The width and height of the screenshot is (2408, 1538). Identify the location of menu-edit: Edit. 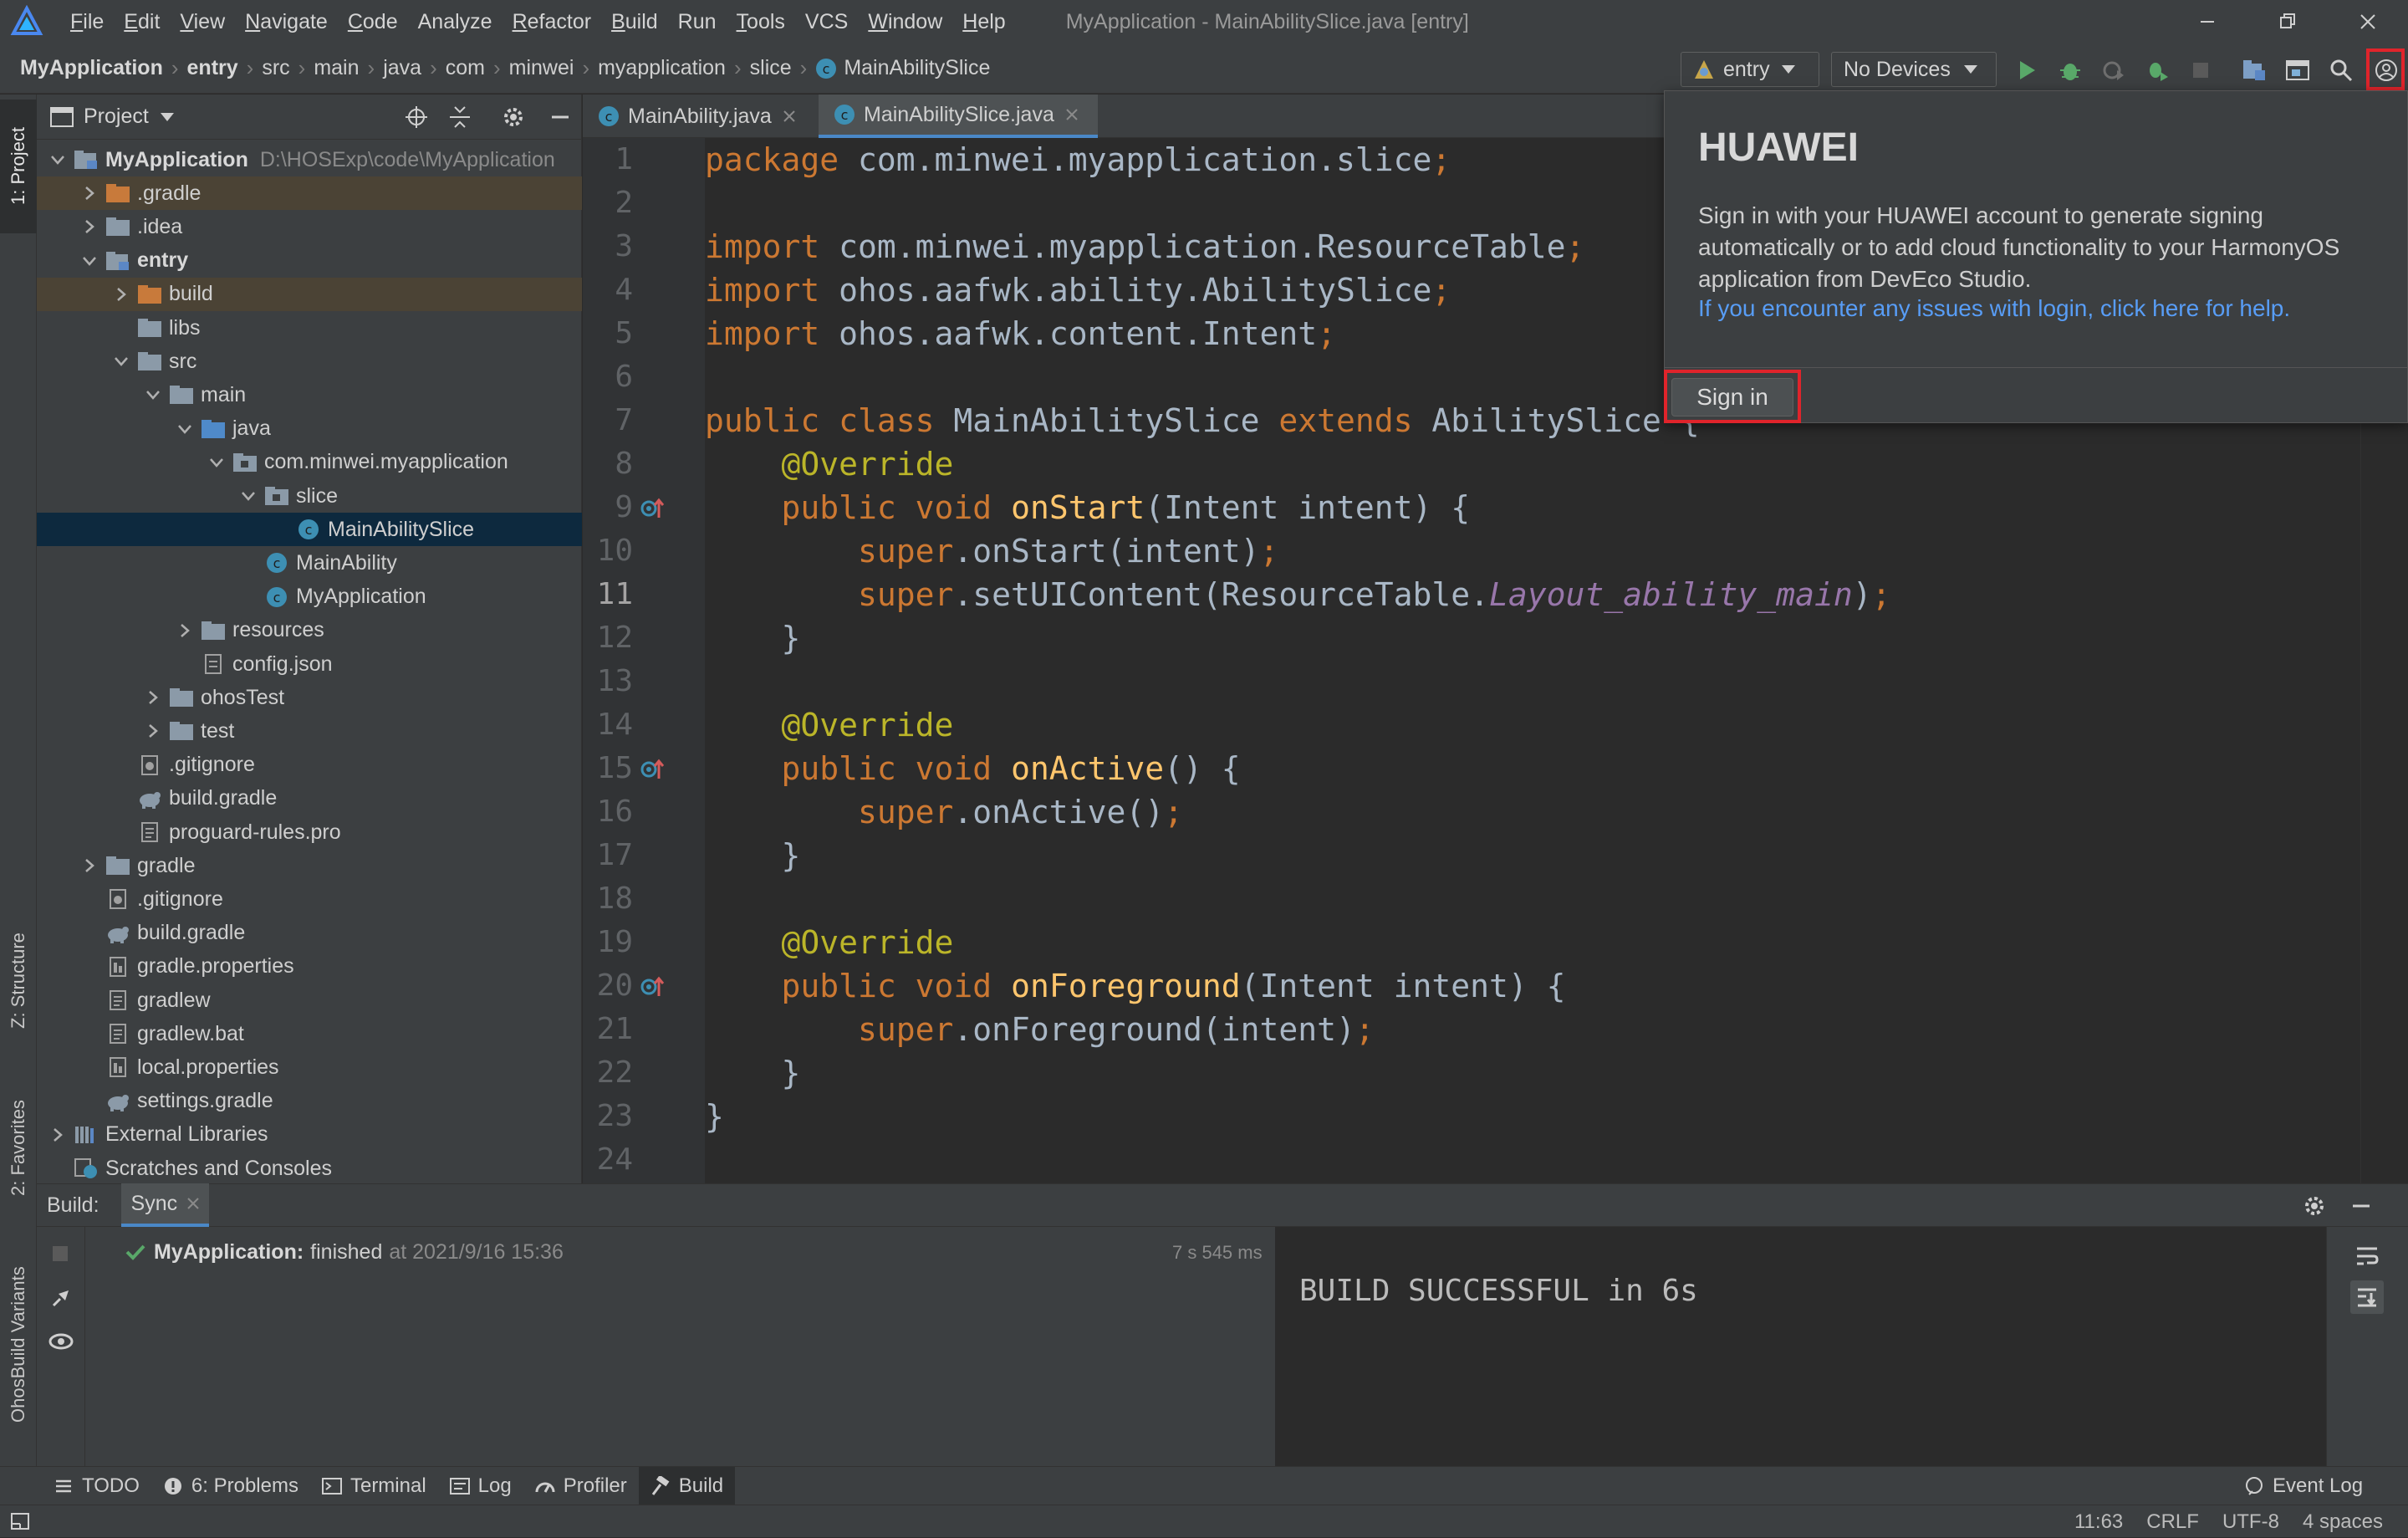
(142, 22).